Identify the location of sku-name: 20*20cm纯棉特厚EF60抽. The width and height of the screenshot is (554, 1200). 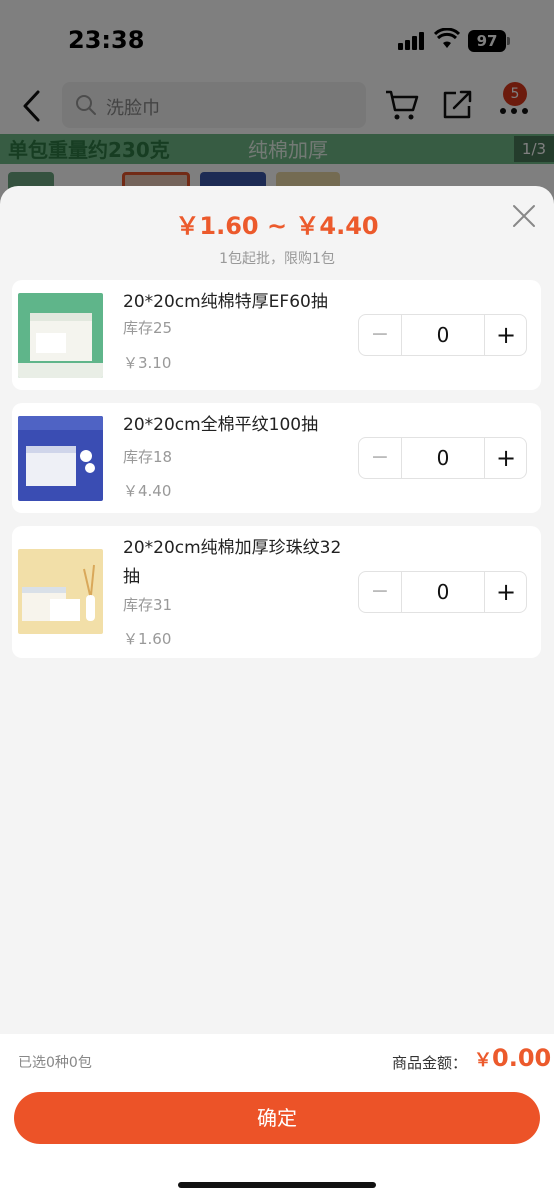
(225, 302).